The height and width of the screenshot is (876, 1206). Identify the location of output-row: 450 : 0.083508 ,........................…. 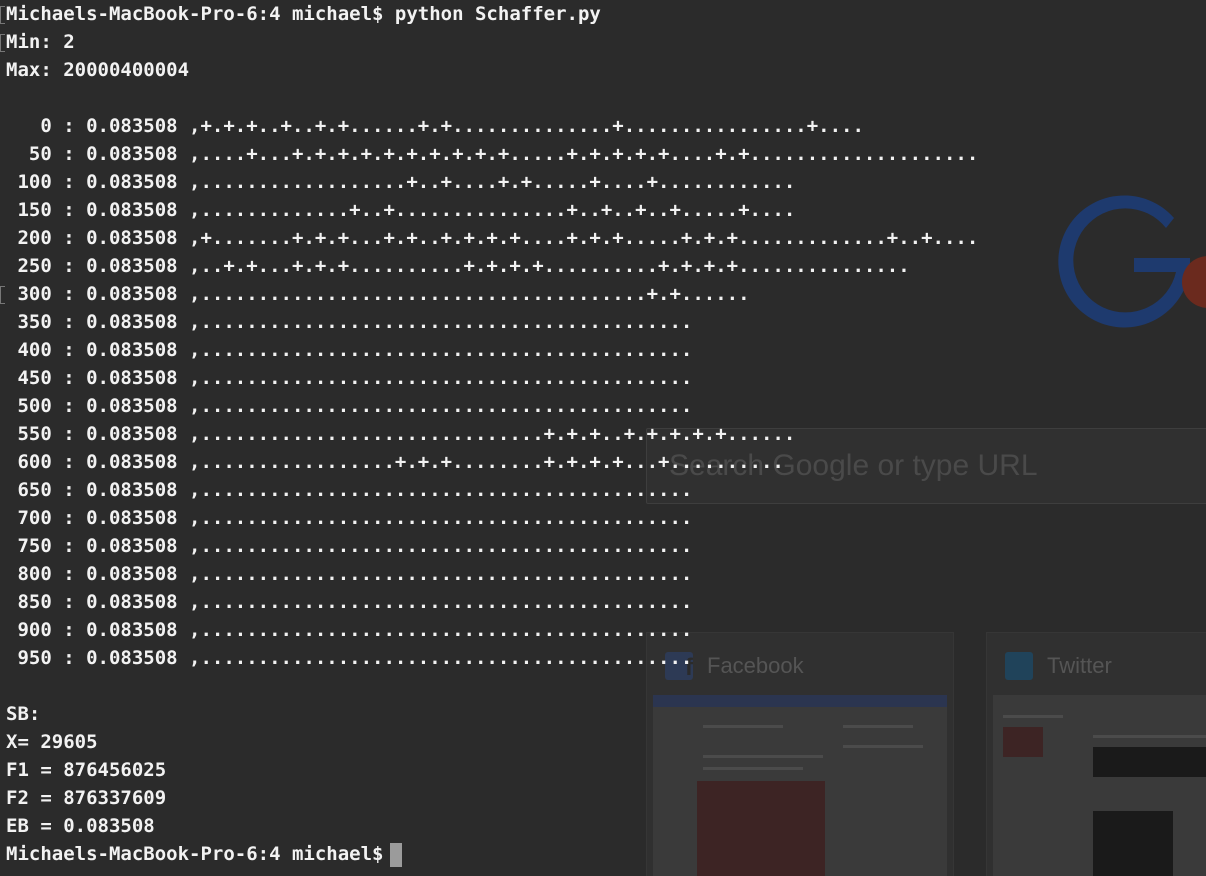
(349, 378).